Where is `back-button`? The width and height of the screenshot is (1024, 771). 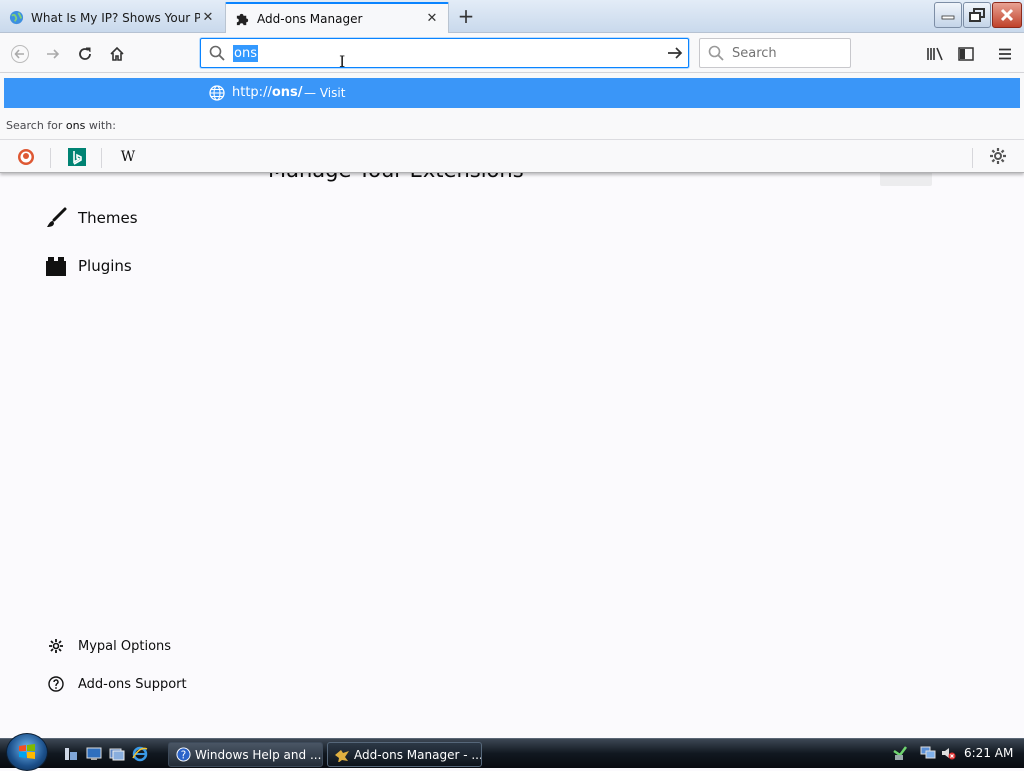 back-button is located at coordinates (20, 54).